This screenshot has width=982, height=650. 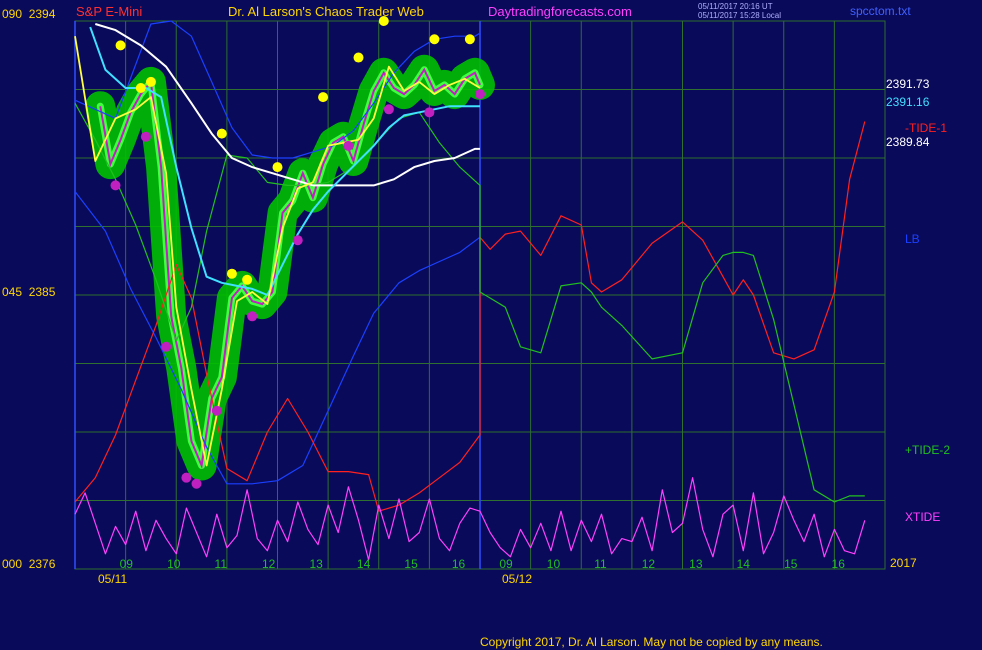 What do you see at coordinates (735, 6) in the screenshot?
I see `timestamp-utc: 05/11/2017 20:16 UT` at bounding box center [735, 6].